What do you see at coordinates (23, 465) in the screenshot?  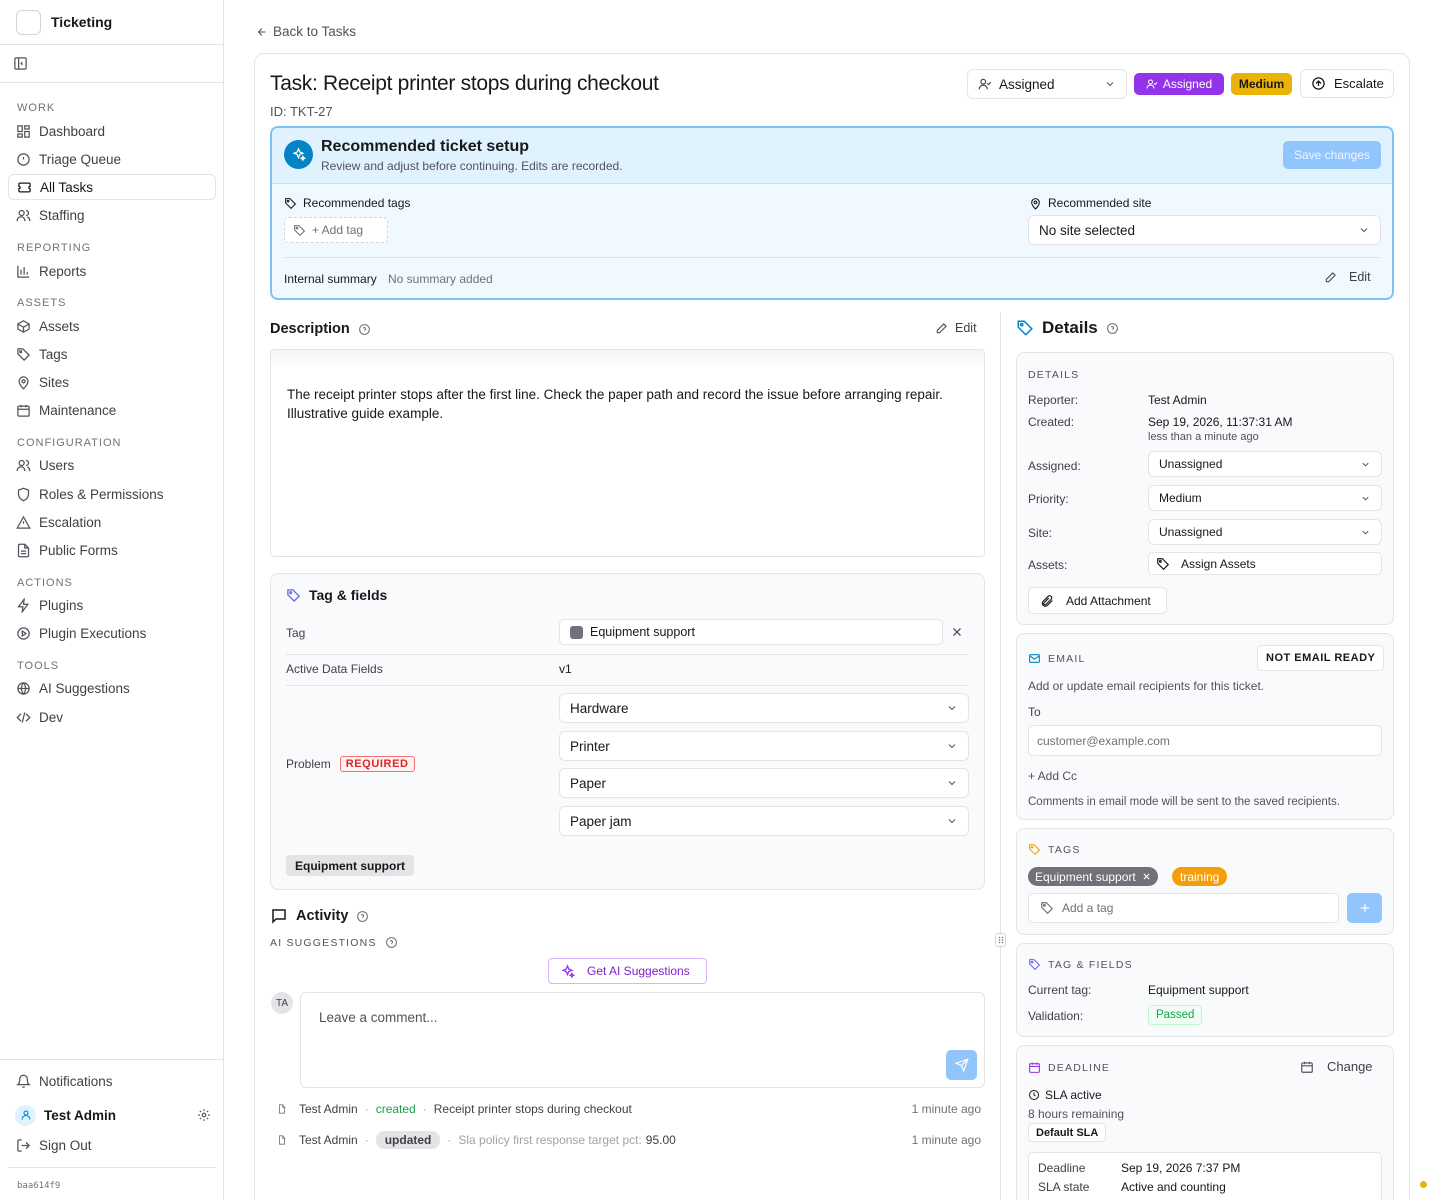 I see `users-icon` at bounding box center [23, 465].